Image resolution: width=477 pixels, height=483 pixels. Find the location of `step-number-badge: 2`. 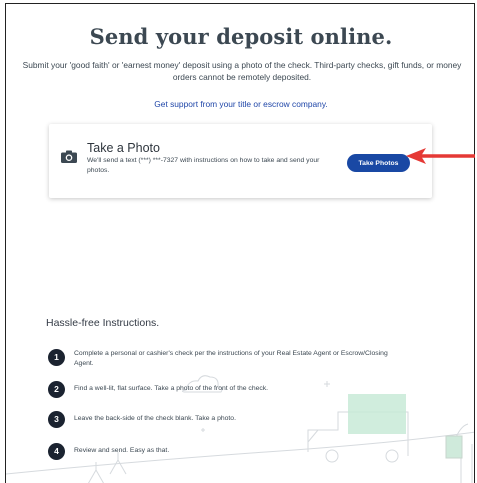

step-number-badge: 2 is located at coordinates (56, 389).